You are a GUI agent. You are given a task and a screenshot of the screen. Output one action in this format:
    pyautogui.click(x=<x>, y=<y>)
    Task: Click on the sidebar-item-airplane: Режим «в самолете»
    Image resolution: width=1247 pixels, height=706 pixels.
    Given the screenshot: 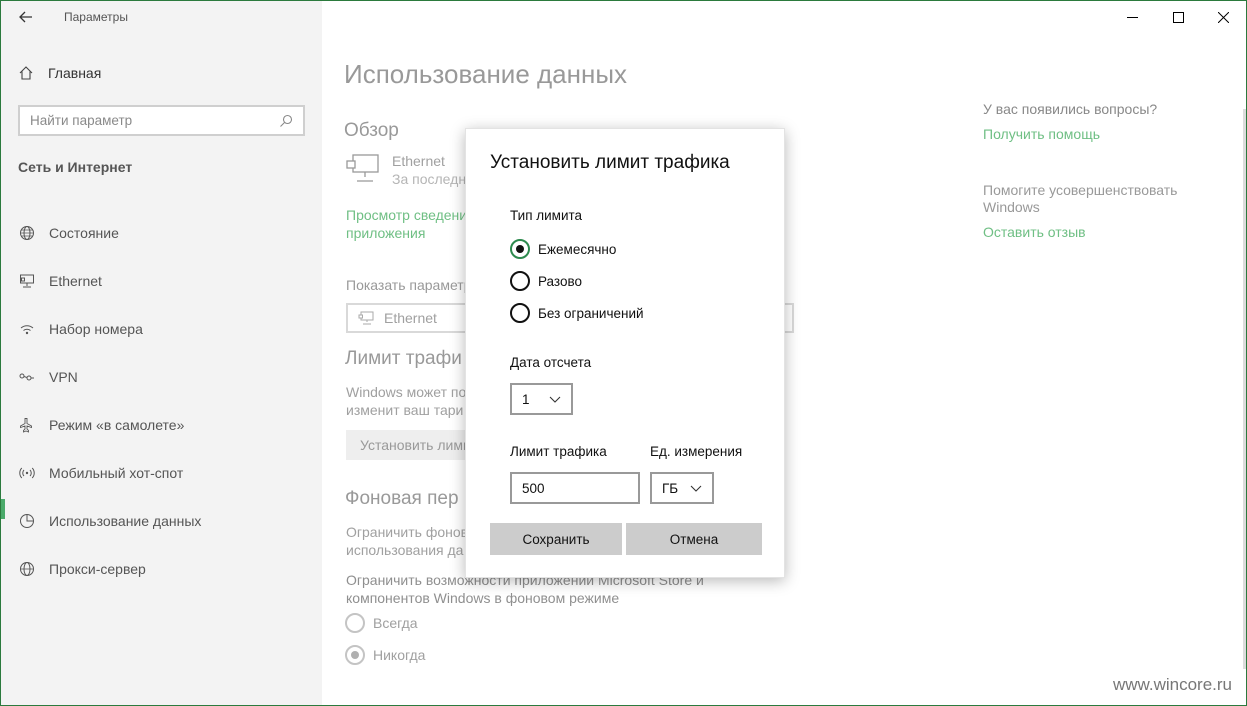 What is the action you would take?
    pyautogui.click(x=161, y=425)
    